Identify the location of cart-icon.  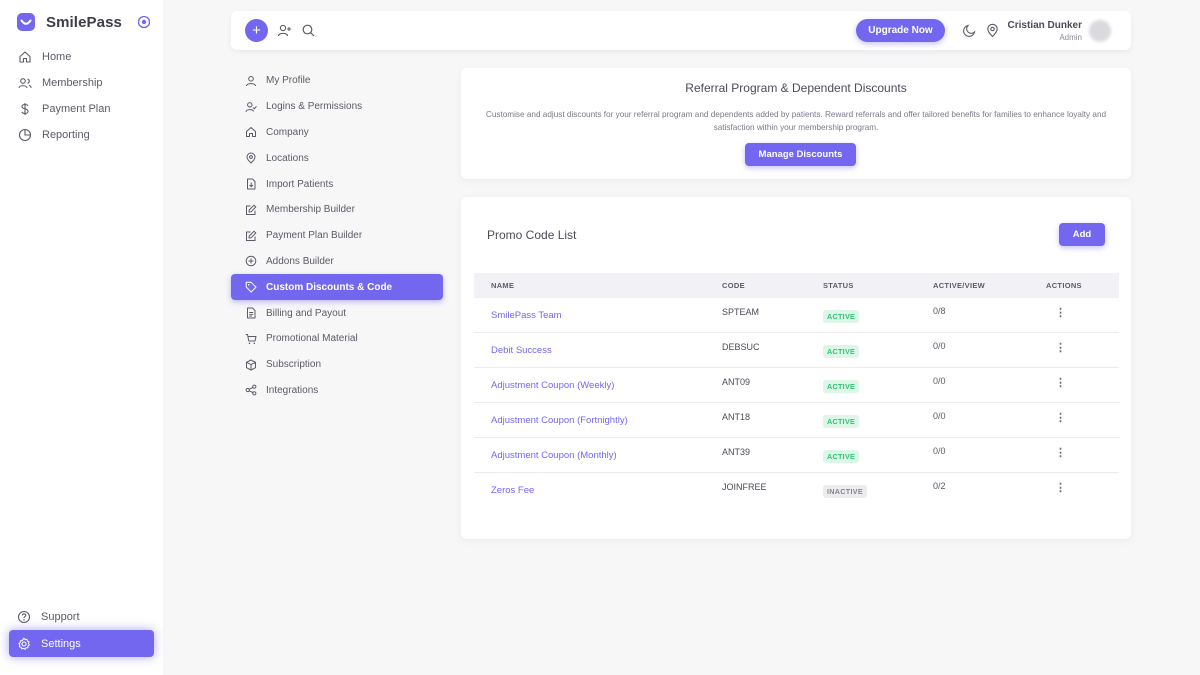
(251, 338).